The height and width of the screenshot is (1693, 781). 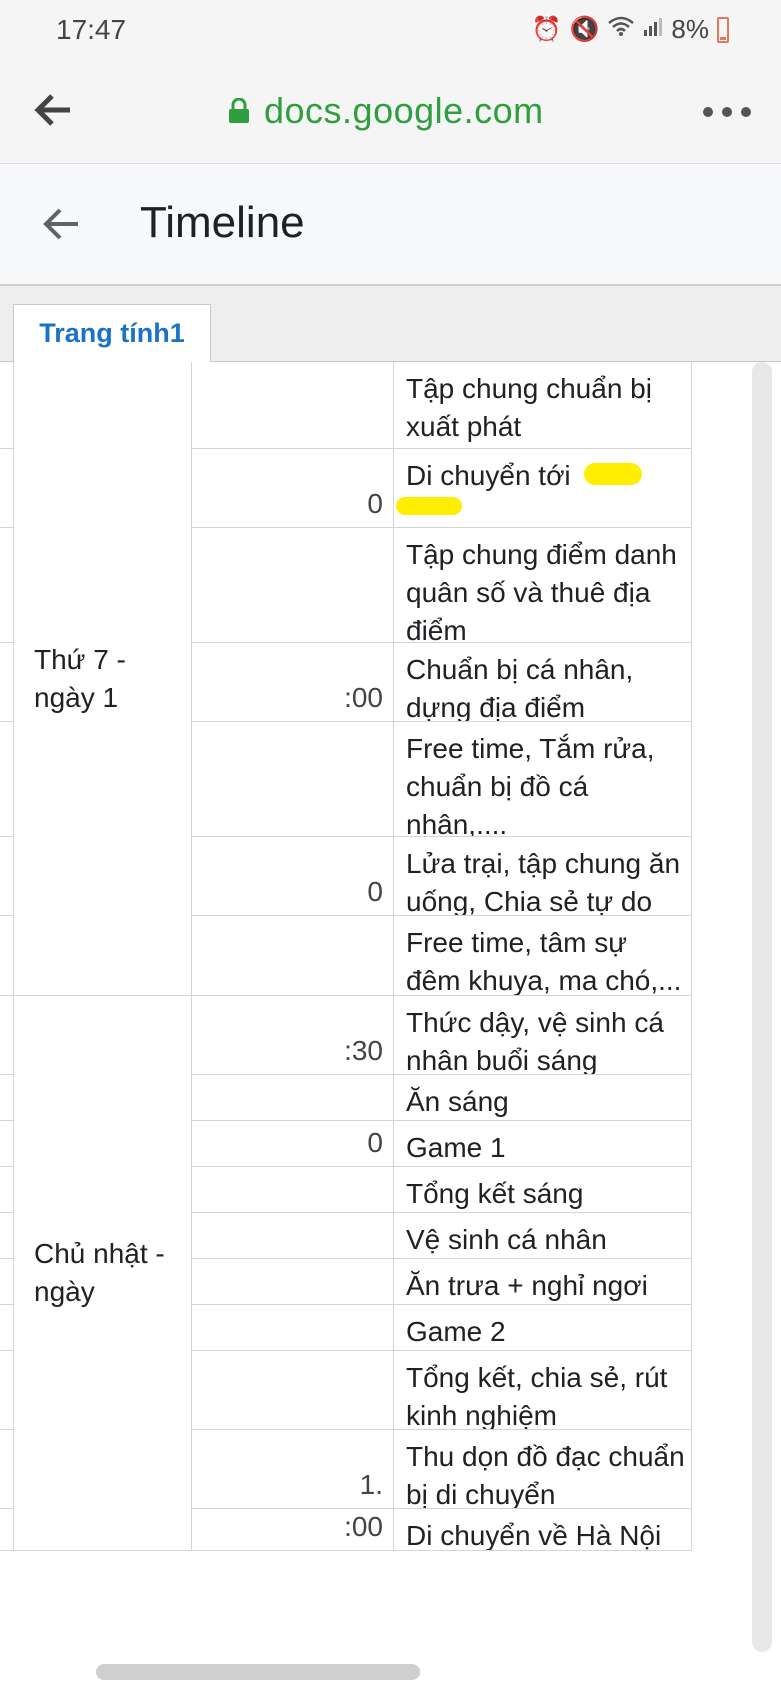 What do you see at coordinates (456, 1331) in the screenshot?
I see `activity-text: Game 2` at bounding box center [456, 1331].